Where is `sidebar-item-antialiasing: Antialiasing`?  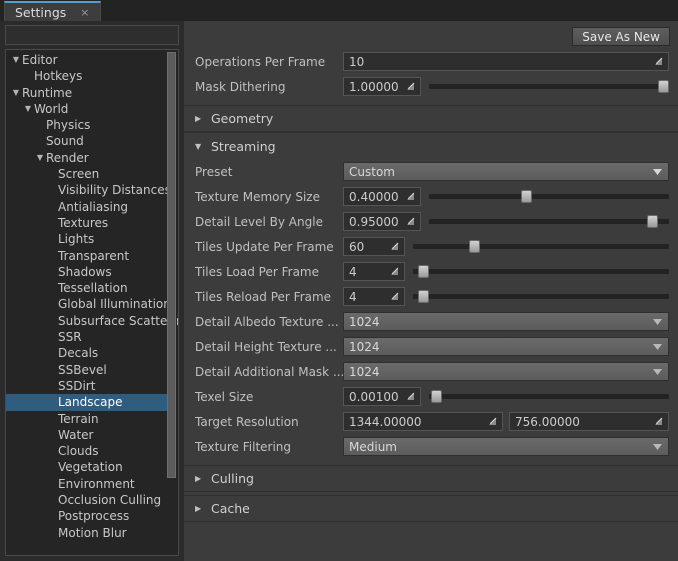 sidebar-item-antialiasing: Antialiasing is located at coordinates (86, 207).